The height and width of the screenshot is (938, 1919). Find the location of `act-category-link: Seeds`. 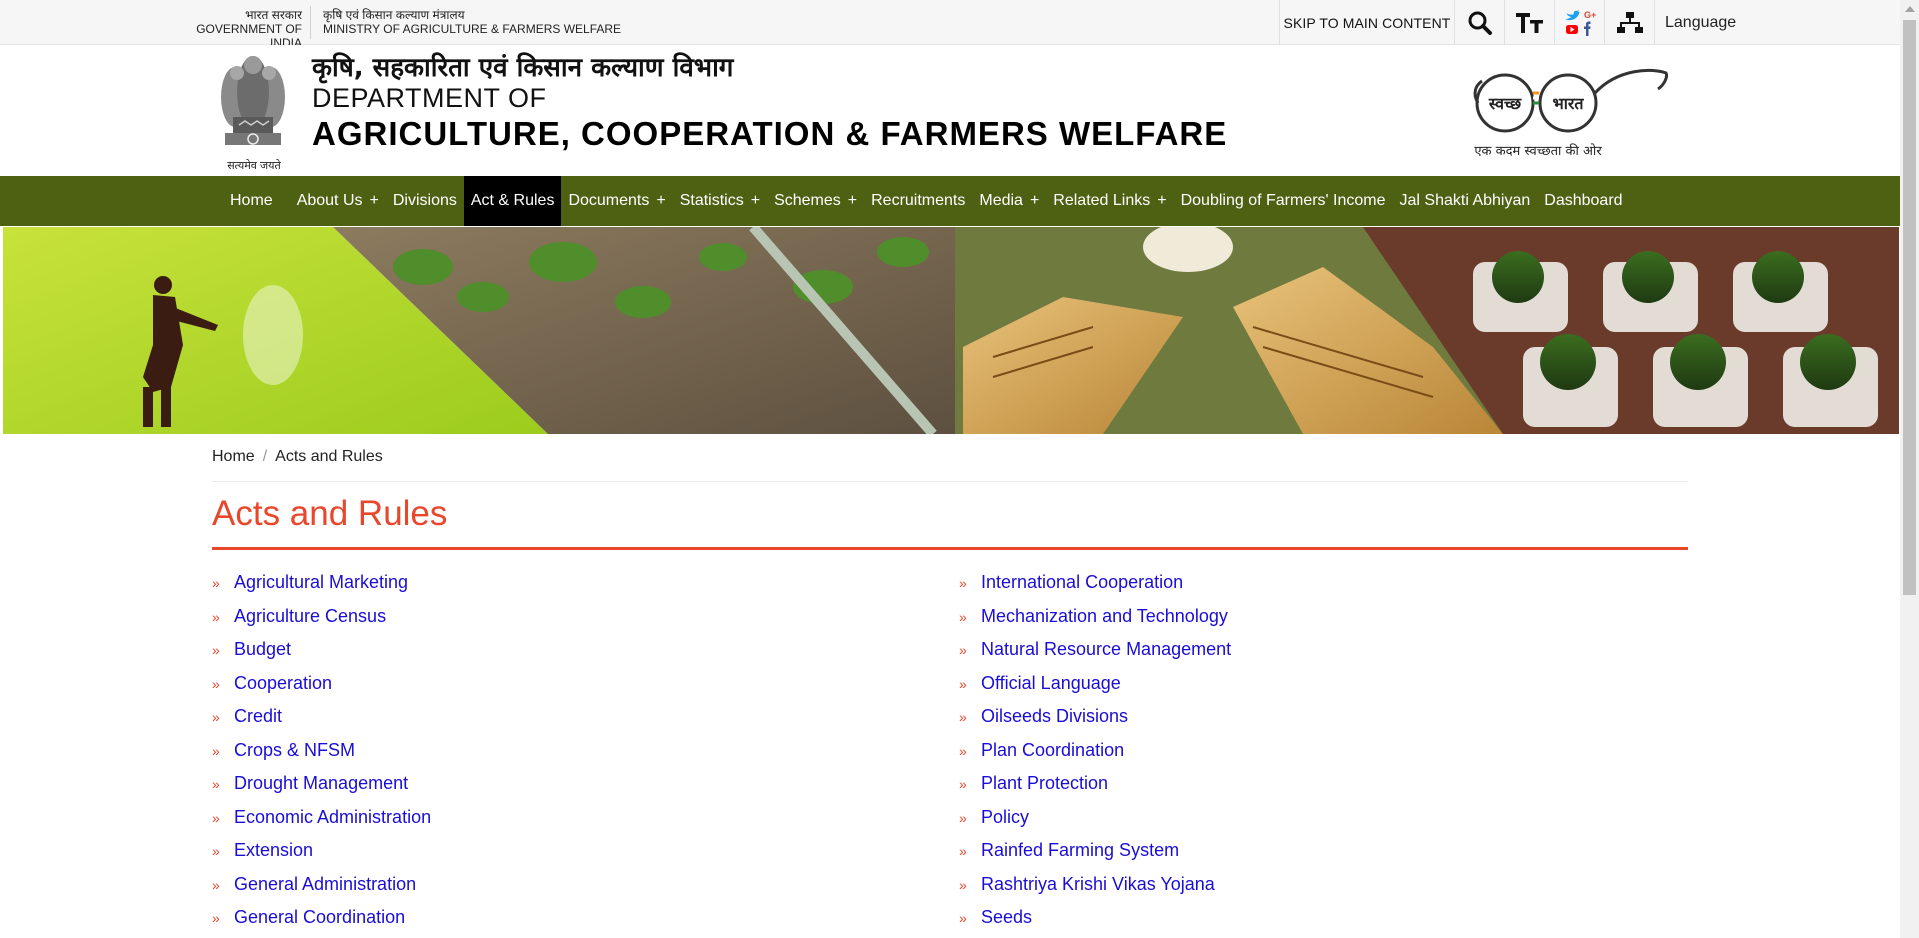

act-category-link: Seeds is located at coordinates (1006, 917).